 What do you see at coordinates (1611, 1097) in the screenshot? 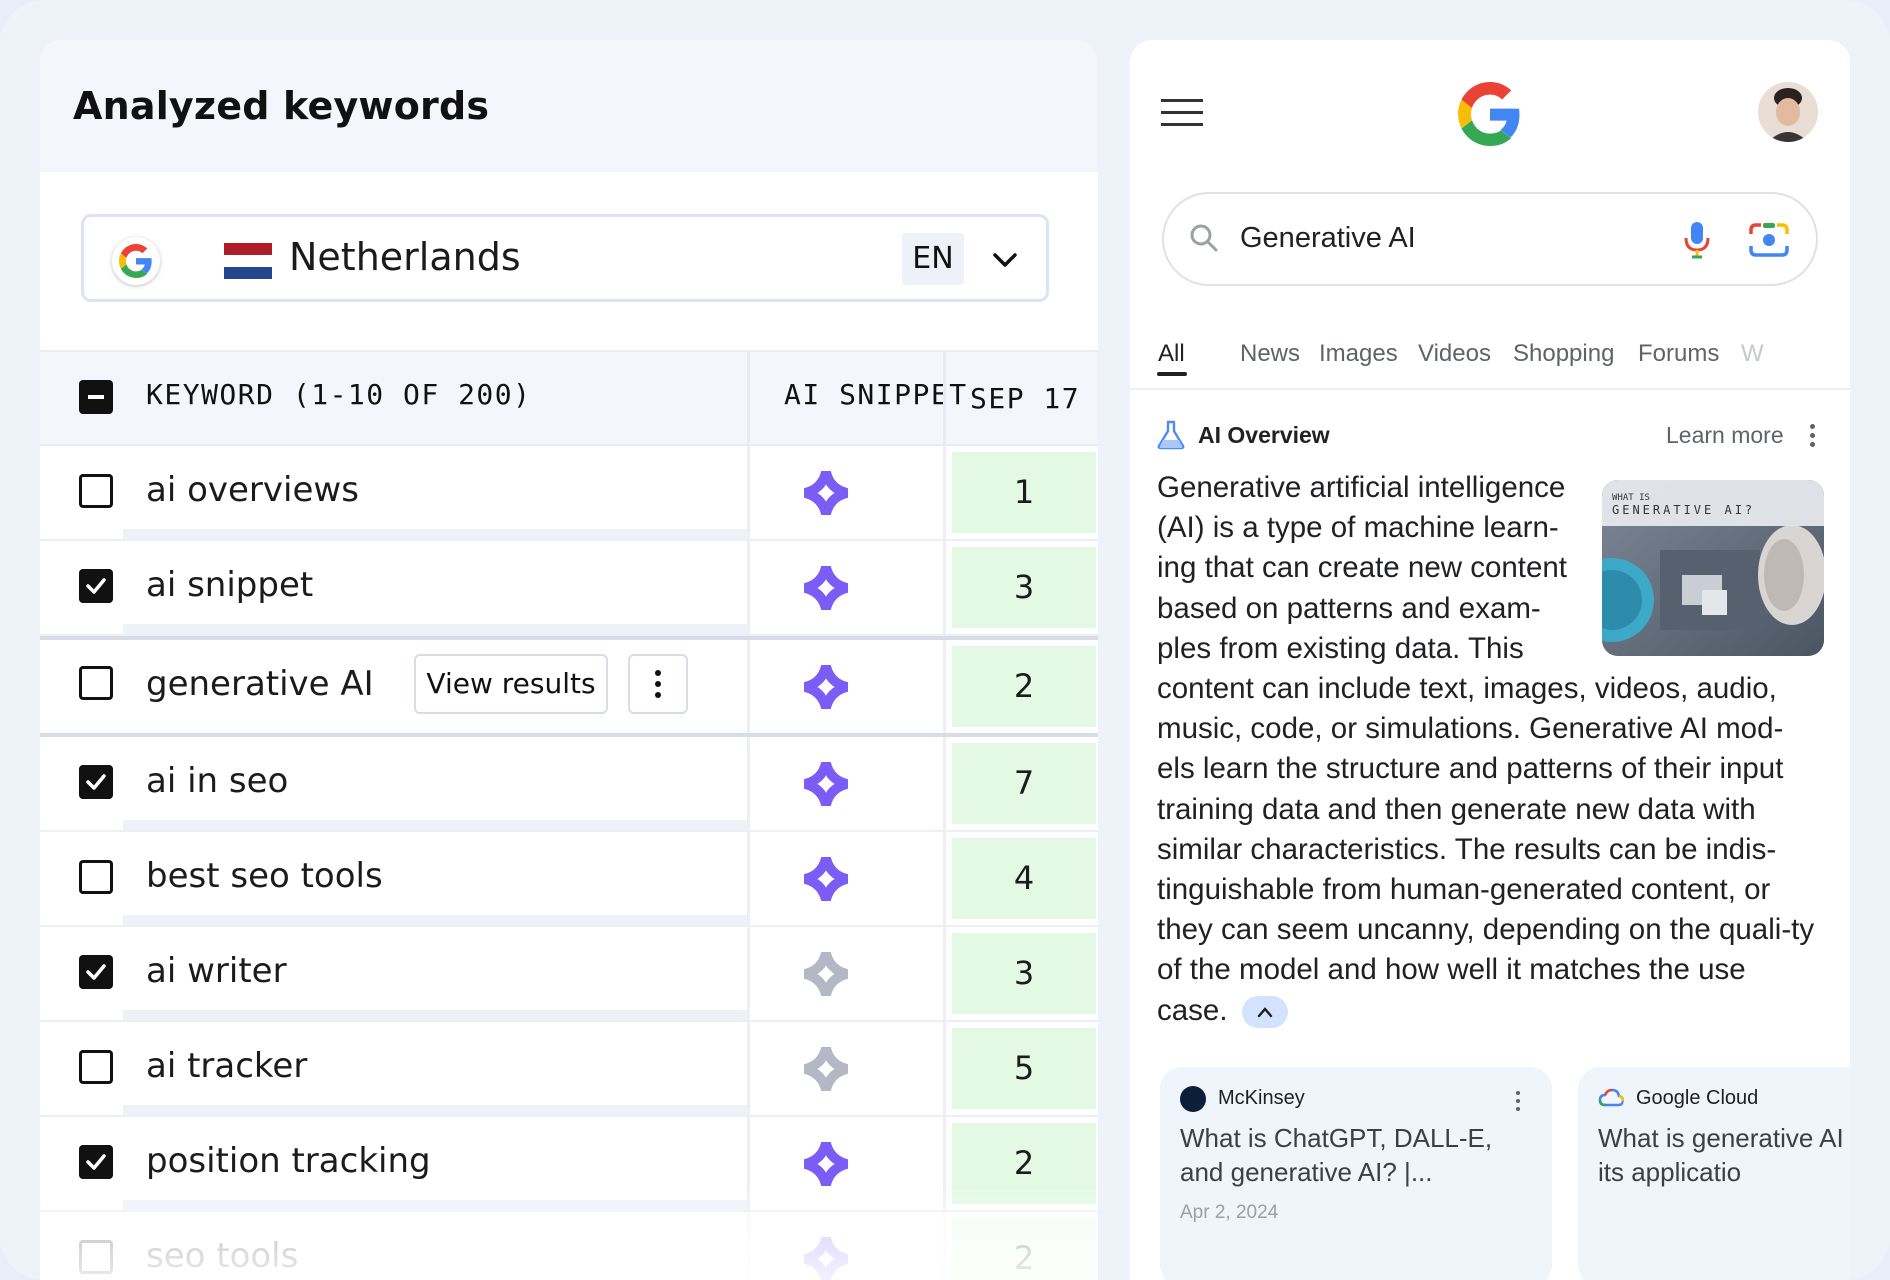
I see `google-cloud-icon` at bounding box center [1611, 1097].